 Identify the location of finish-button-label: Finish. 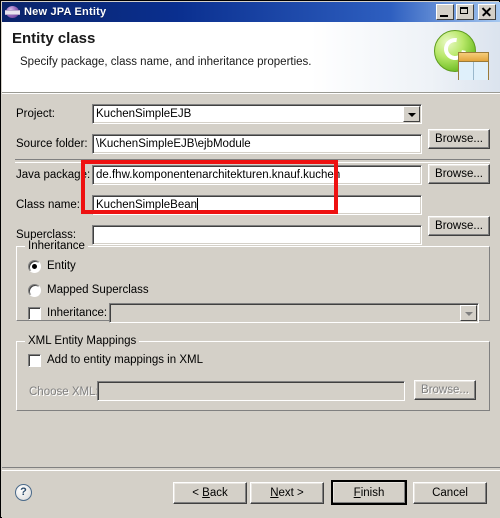
(369, 492).